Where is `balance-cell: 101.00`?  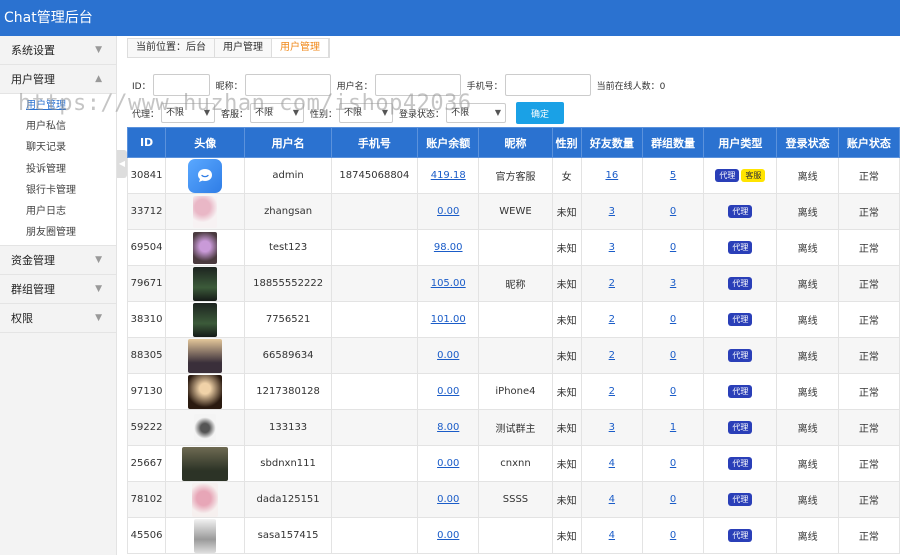 balance-cell: 101.00 is located at coordinates (448, 319).